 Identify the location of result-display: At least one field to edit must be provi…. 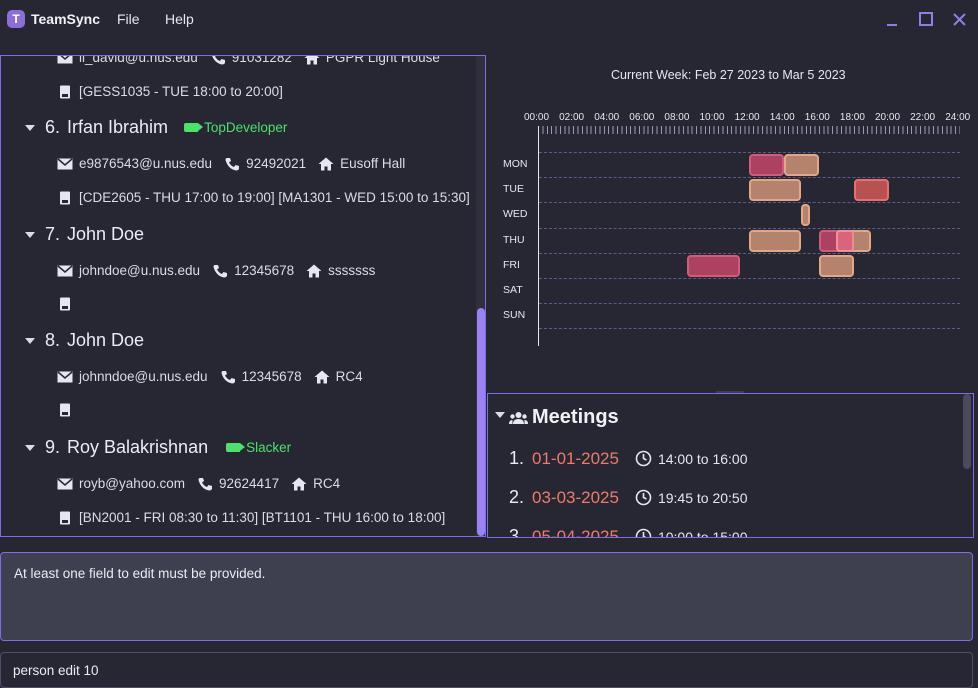
(486, 596).